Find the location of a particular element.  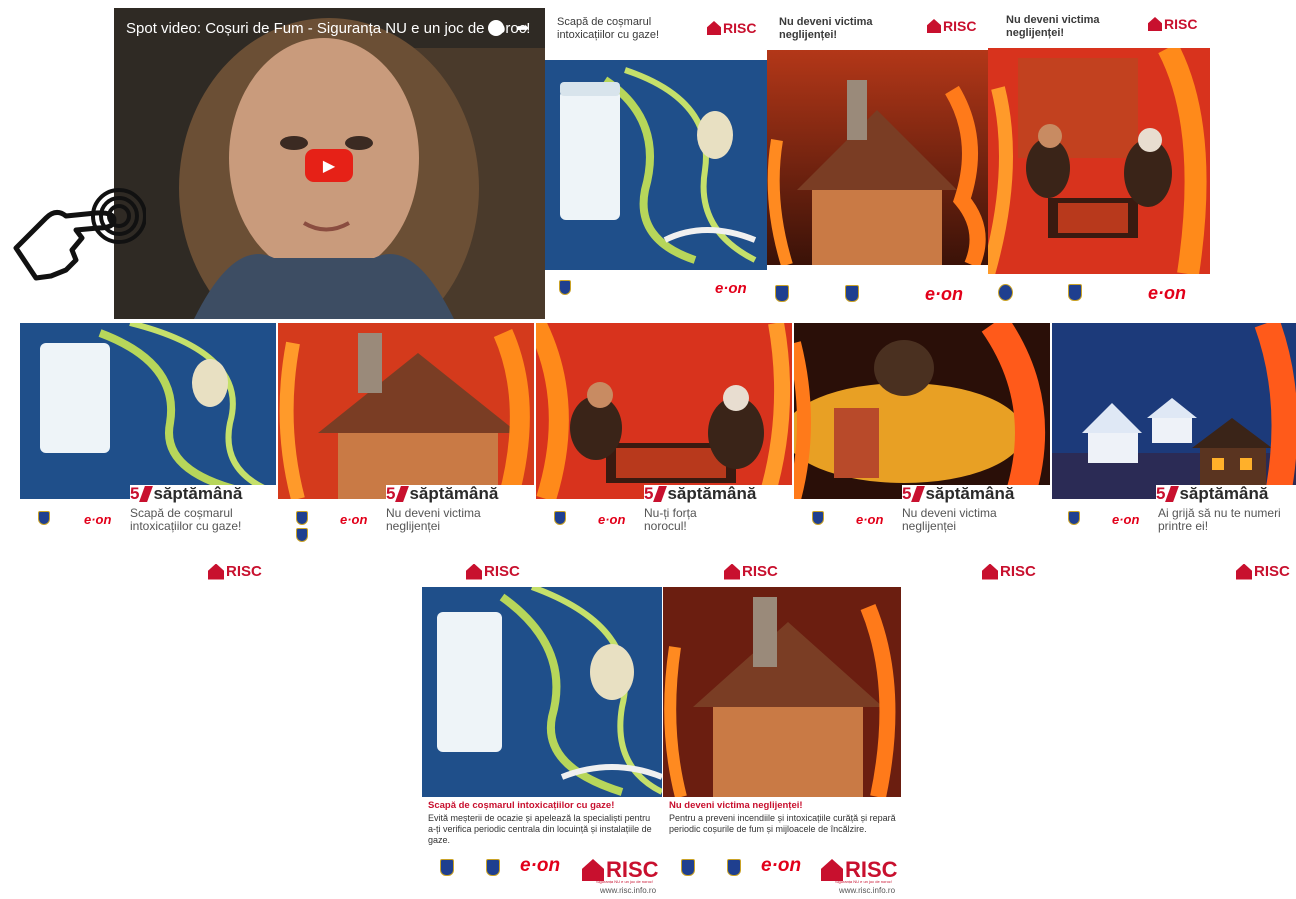

pointing-hand-icon is located at coordinates (79, 234).